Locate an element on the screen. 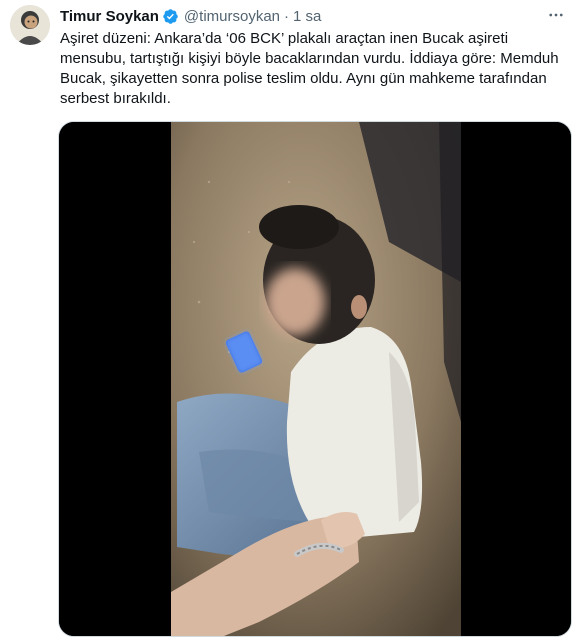  author-name: Timur Soykan is located at coordinates (109, 16).